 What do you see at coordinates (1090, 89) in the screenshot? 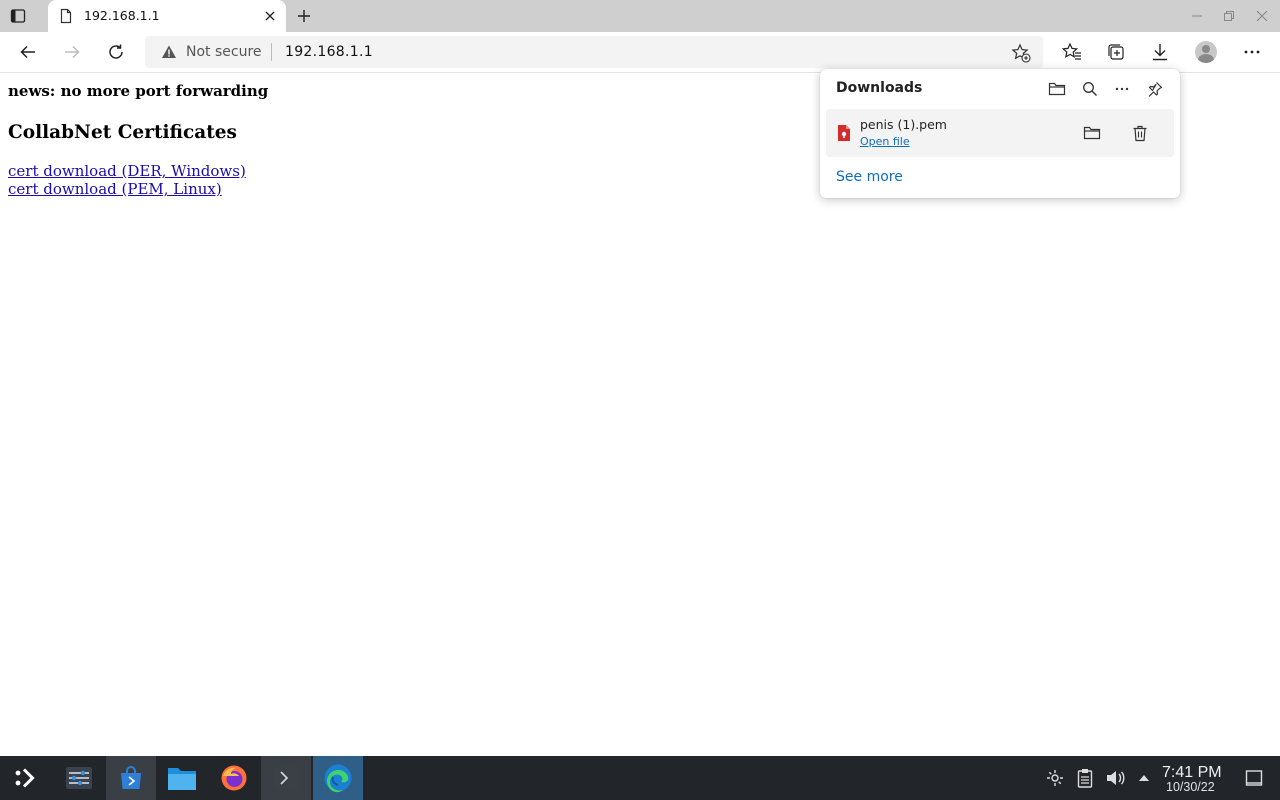
I see `search-icon` at bounding box center [1090, 89].